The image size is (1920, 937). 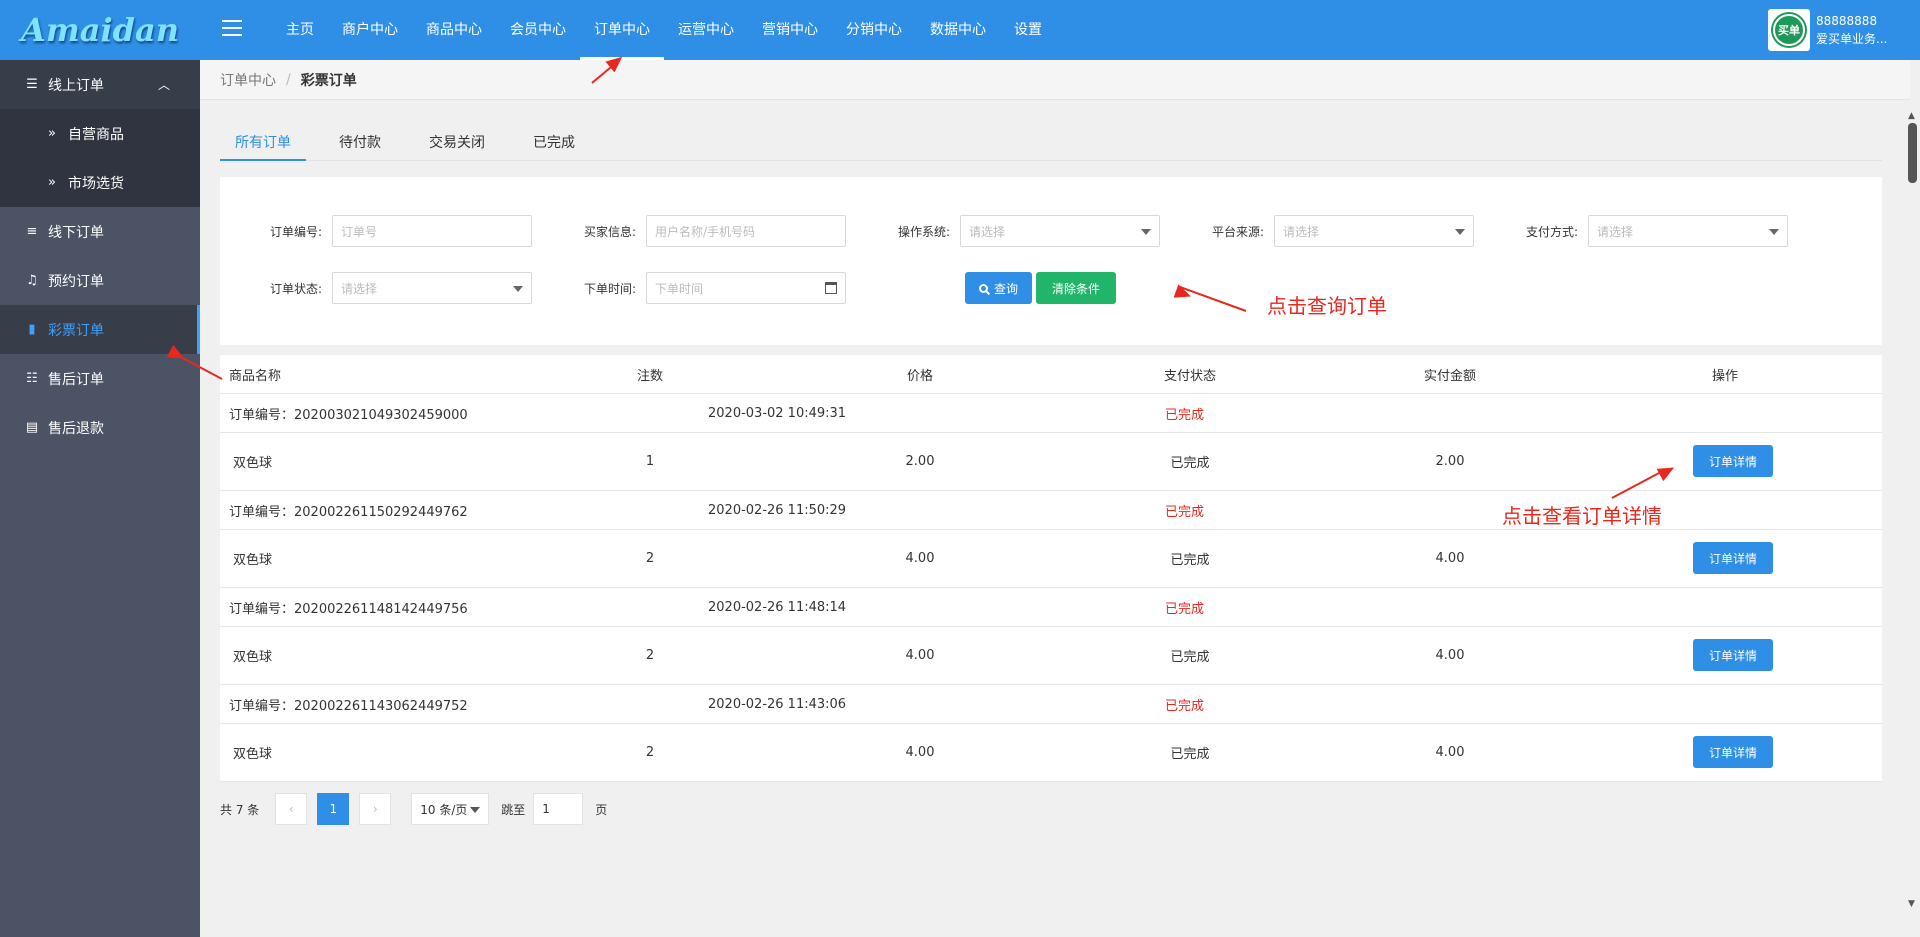 I want to click on sidebar-item-label: 彩票订单, so click(x=76, y=330).